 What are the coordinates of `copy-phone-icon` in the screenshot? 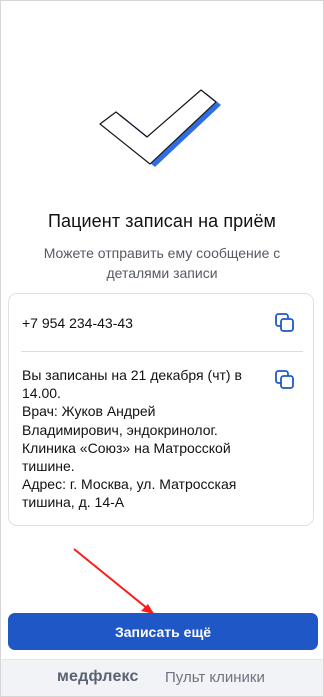 It's located at (285, 323).